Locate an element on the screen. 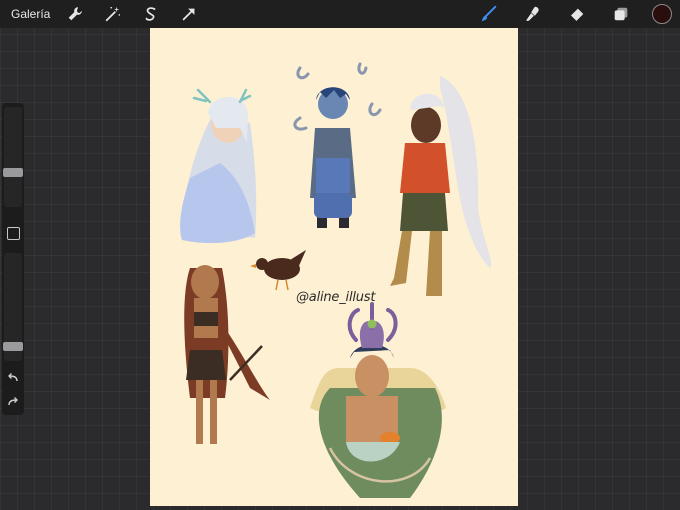 This screenshot has width=680, height=510. white-hair-girl-character is located at coordinates (441, 186).